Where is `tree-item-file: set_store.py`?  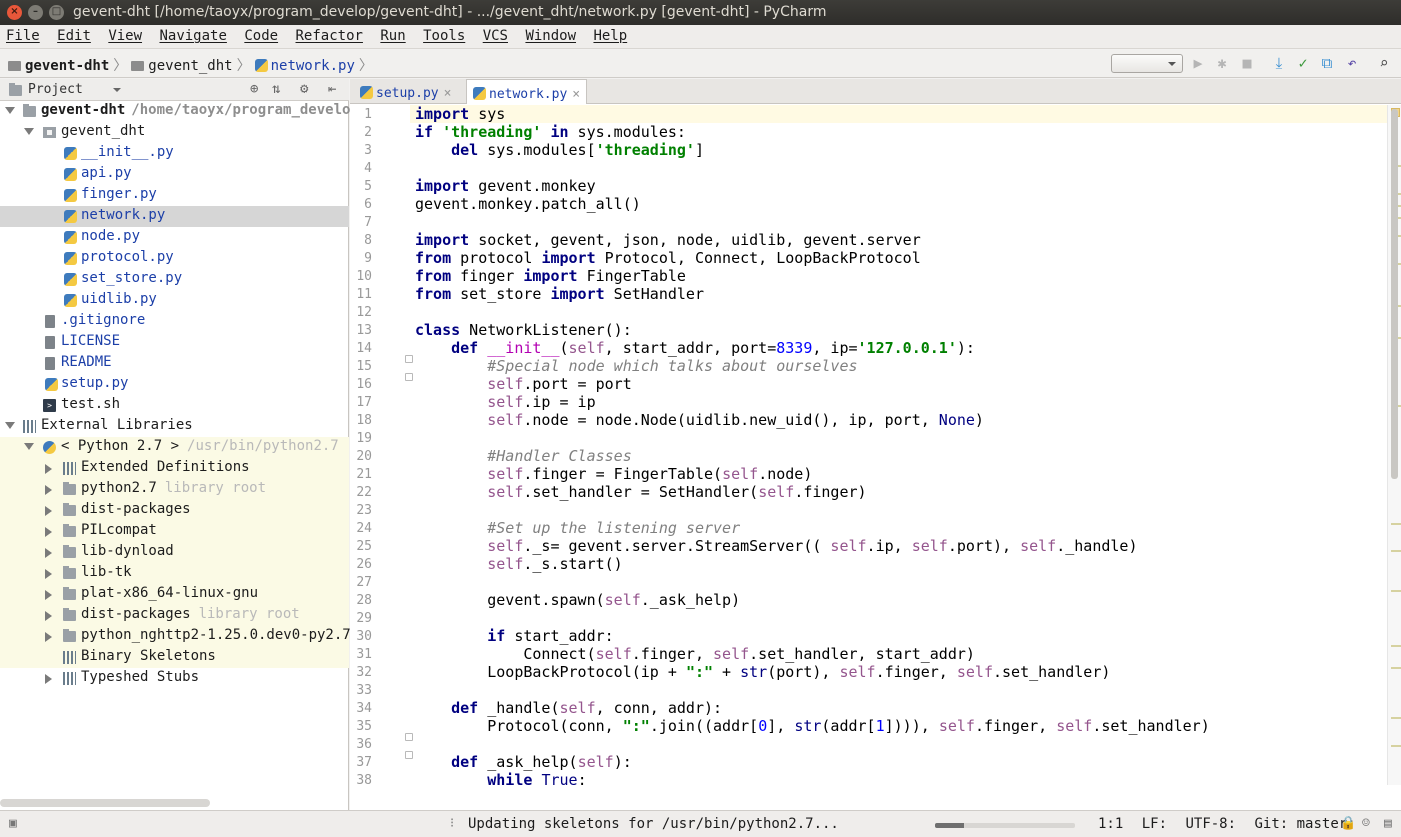
tree-item-file: set_store.py is located at coordinates (174, 279).